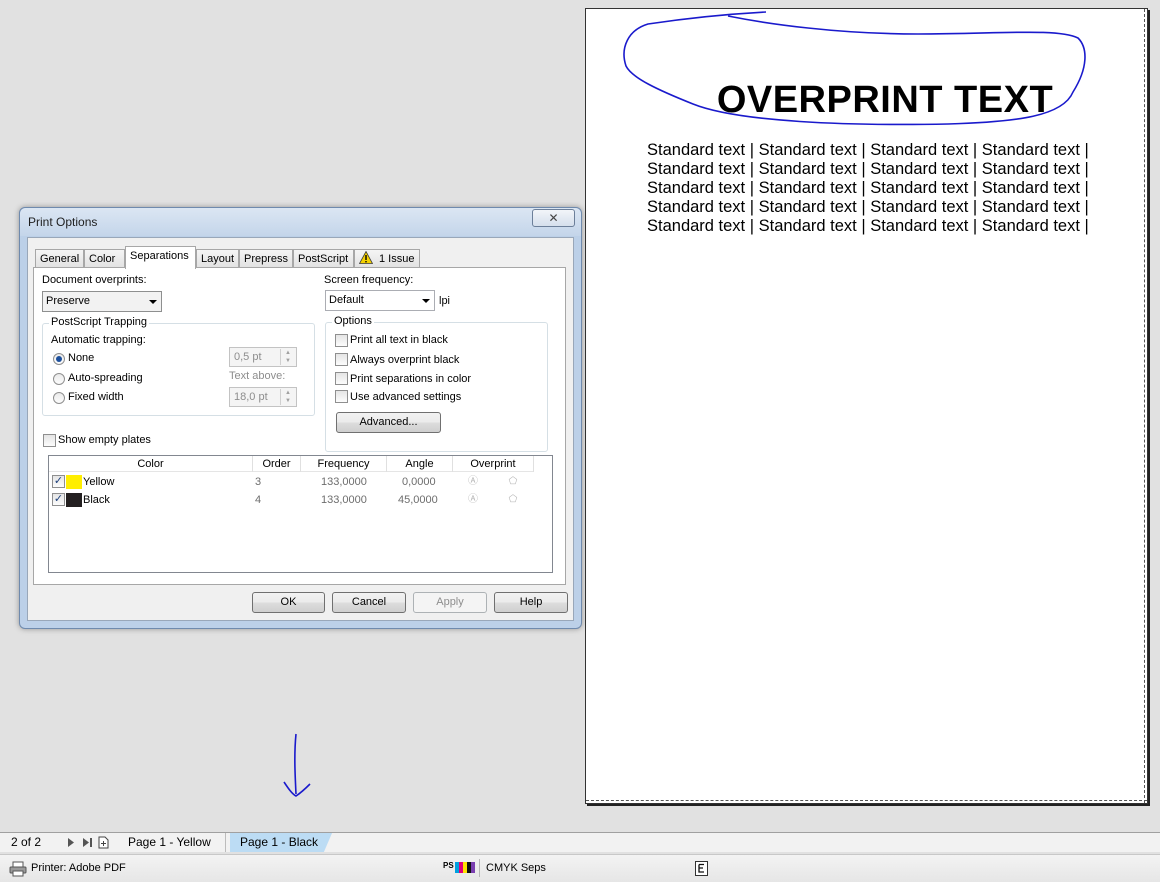  What do you see at coordinates (68, 301) in the screenshot?
I see `document-overprints-value: Preserve` at bounding box center [68, 301].